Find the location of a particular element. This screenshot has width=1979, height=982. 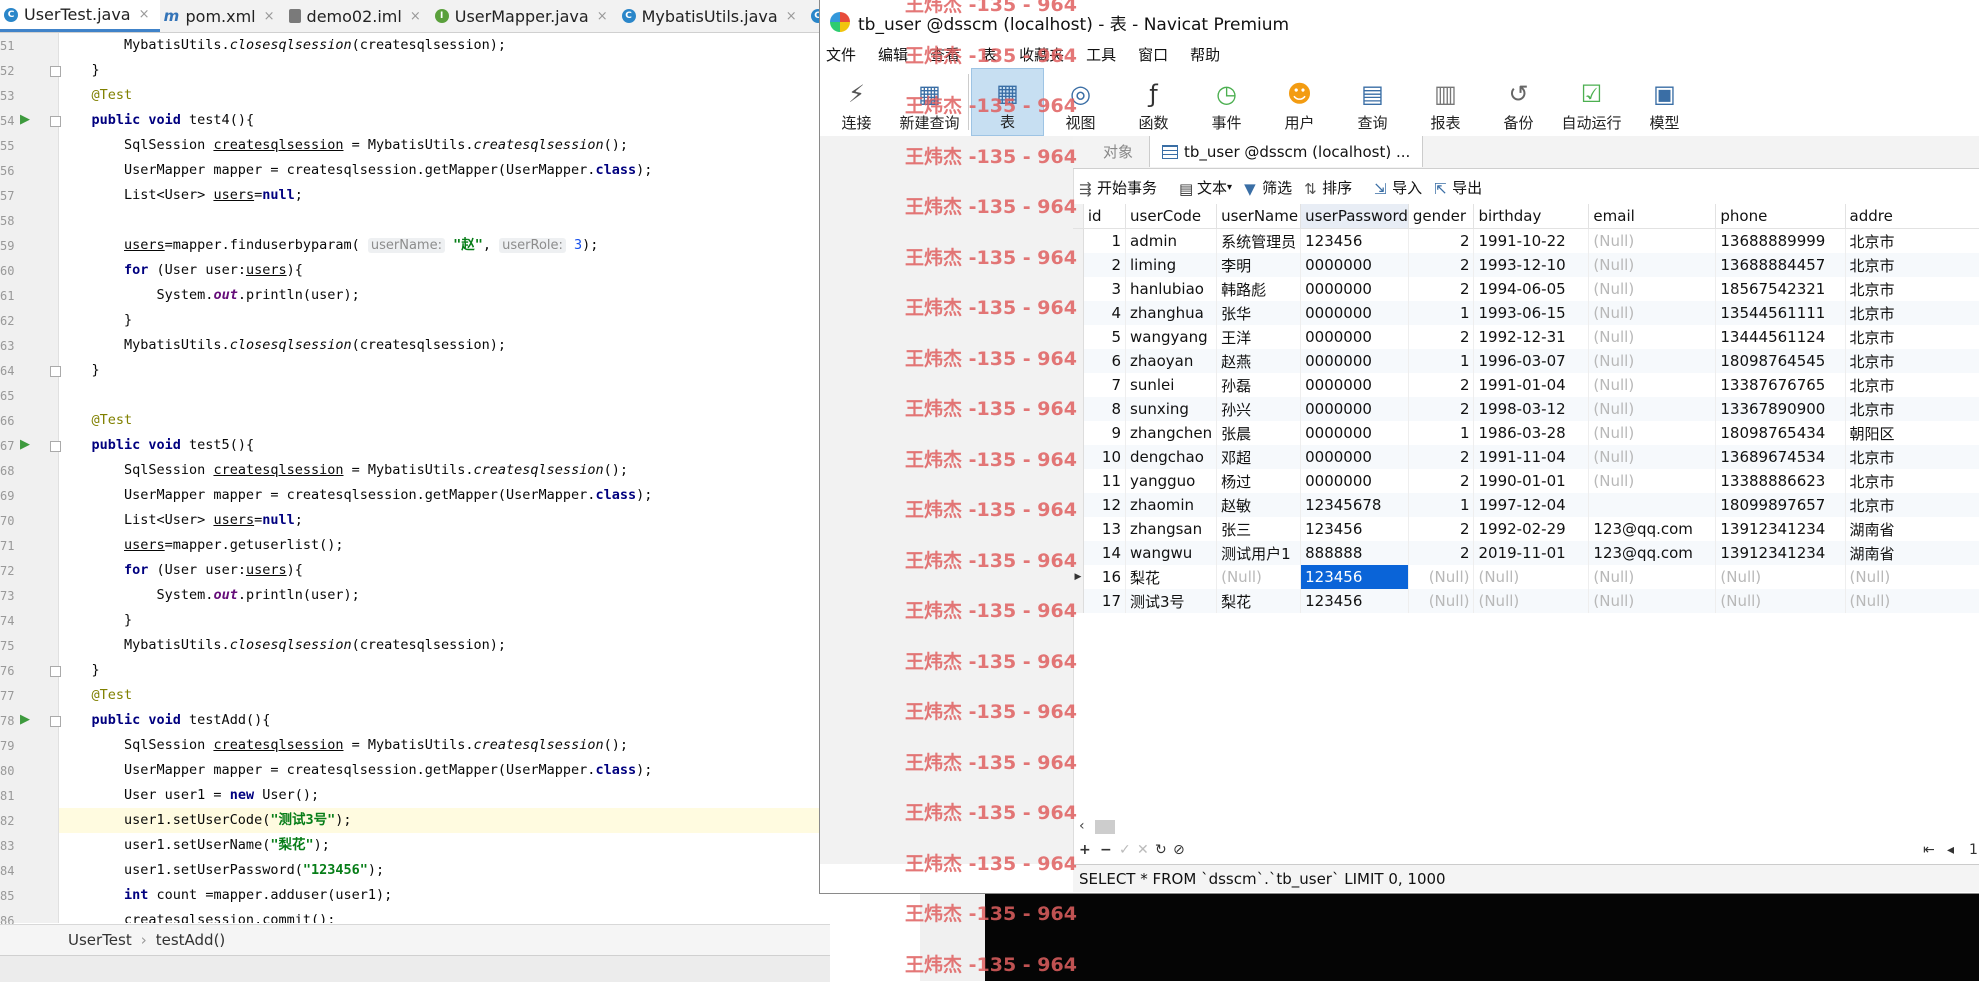

table-cell: 18099897657 is located at coordinates (1780, 505).